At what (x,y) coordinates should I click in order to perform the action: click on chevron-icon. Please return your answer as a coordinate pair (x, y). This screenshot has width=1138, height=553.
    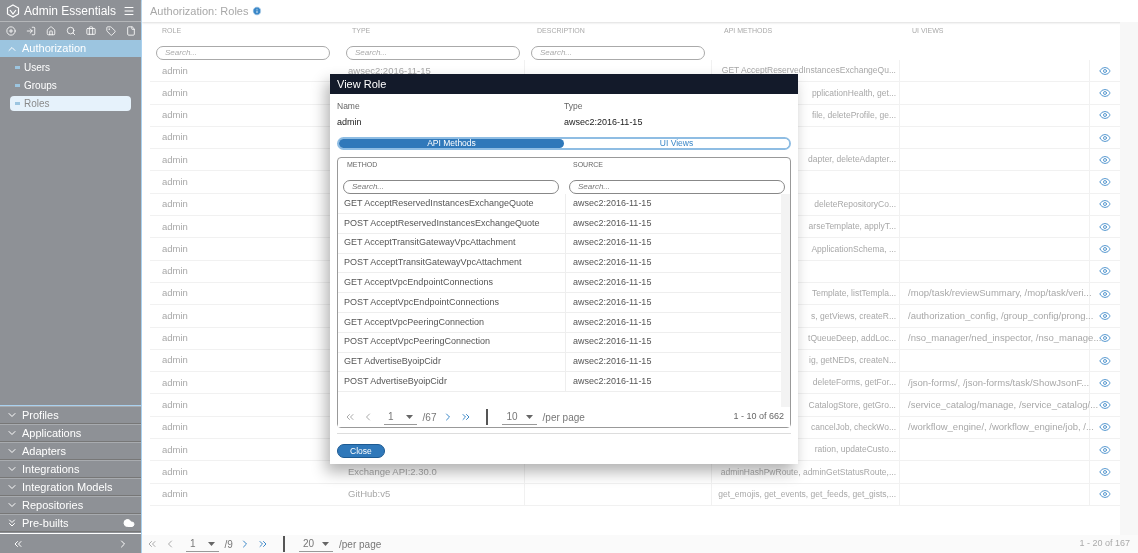
    Looking at the image, I should click on (12, 523).